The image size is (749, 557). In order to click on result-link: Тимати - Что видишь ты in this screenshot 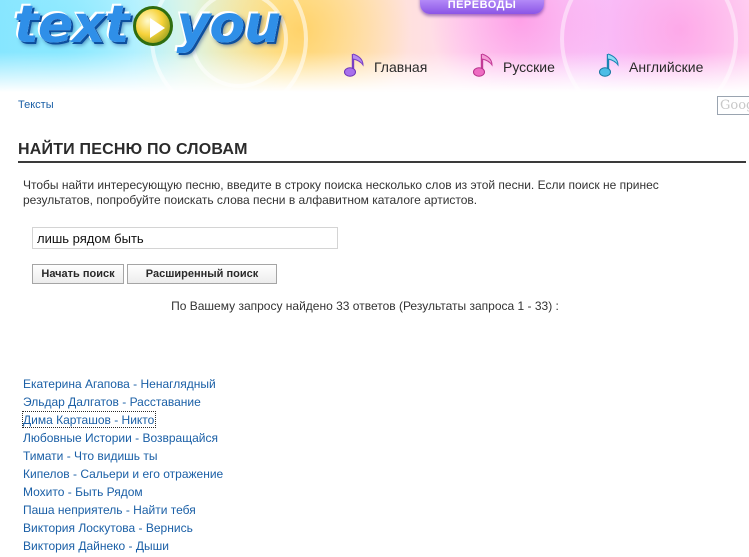, I will do `click(91, 455)`.